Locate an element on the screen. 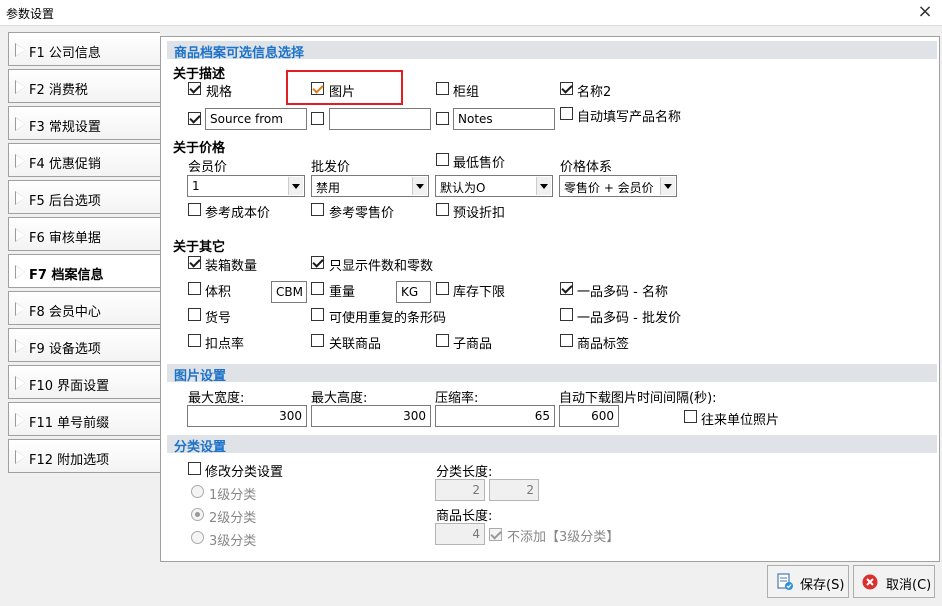 This screenshot has width=942, height=606. multi-code-wholesale-checkbox is located at coordinates (566, 314).